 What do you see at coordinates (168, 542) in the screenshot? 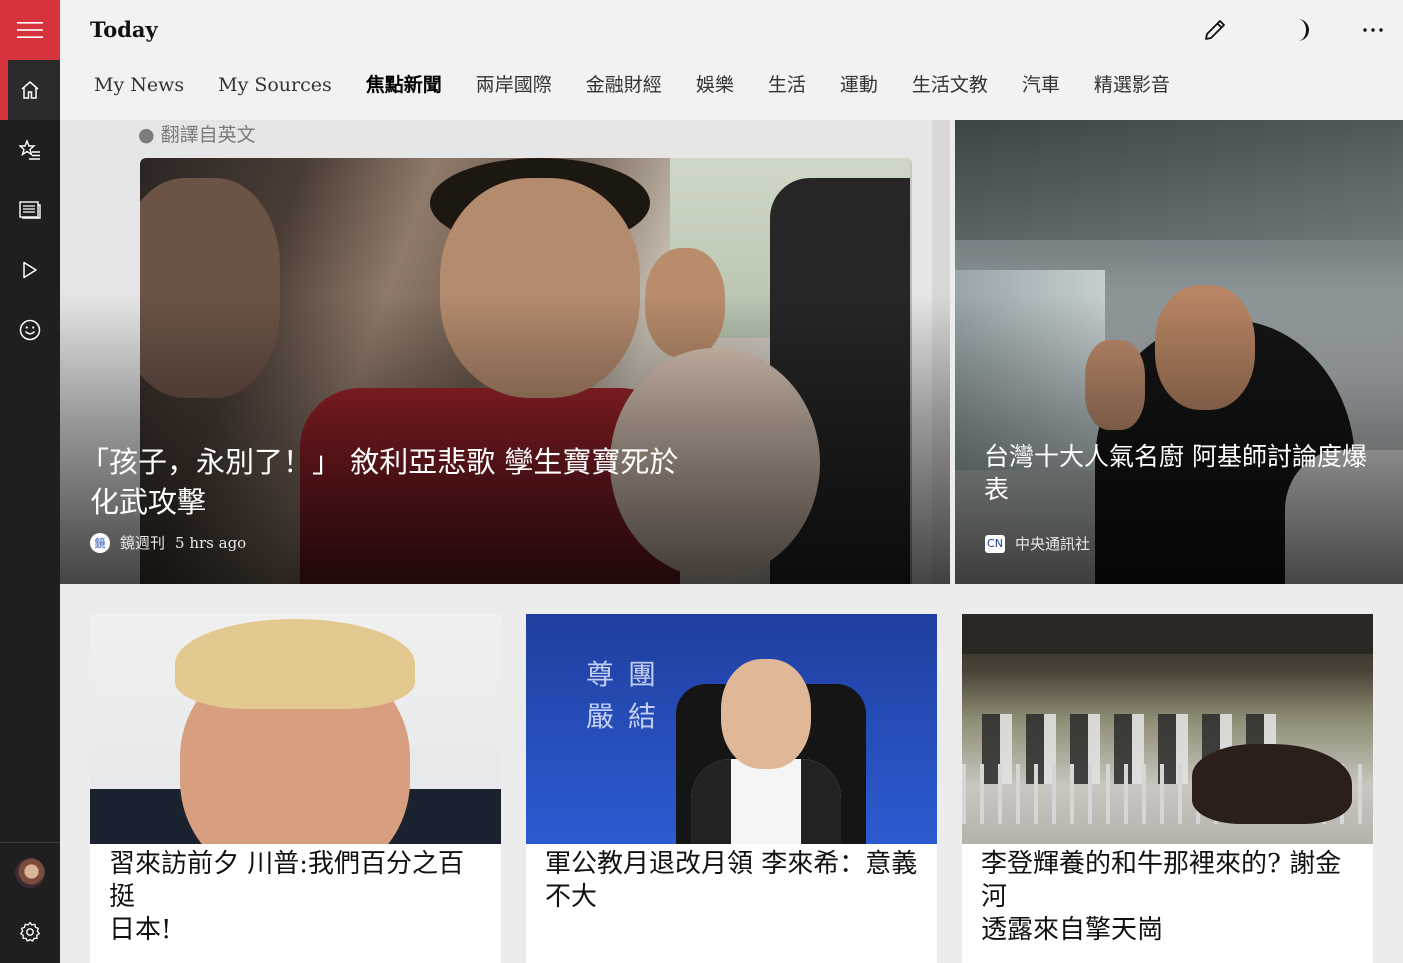
I see `hero-meta: 鏡 鏡週刊 5 hrs ago` at bounding box center [168, 542].